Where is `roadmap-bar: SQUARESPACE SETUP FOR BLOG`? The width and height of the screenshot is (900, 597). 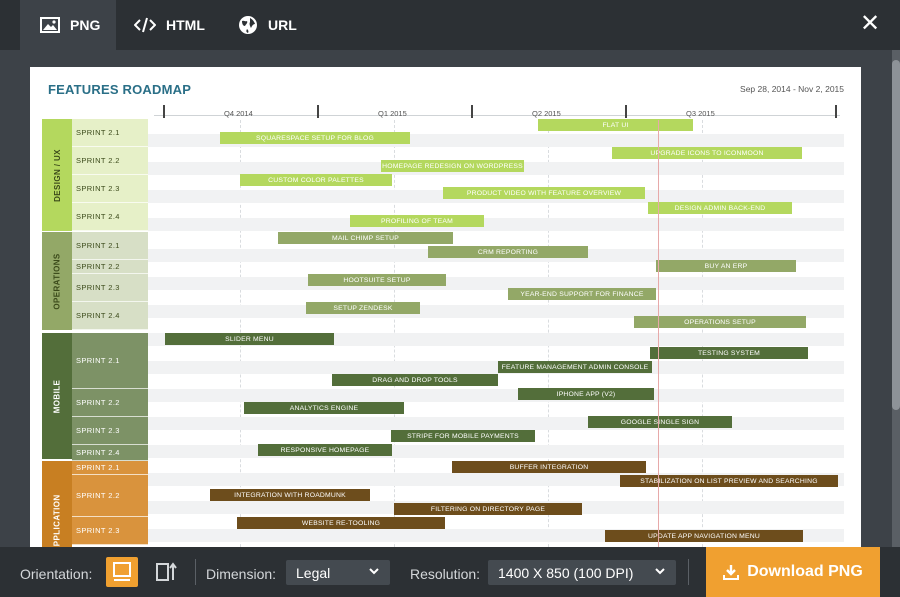
roadmap-bar: SQUARESPACE SETUP FOR BLOG is located at coordinates (315, 138).